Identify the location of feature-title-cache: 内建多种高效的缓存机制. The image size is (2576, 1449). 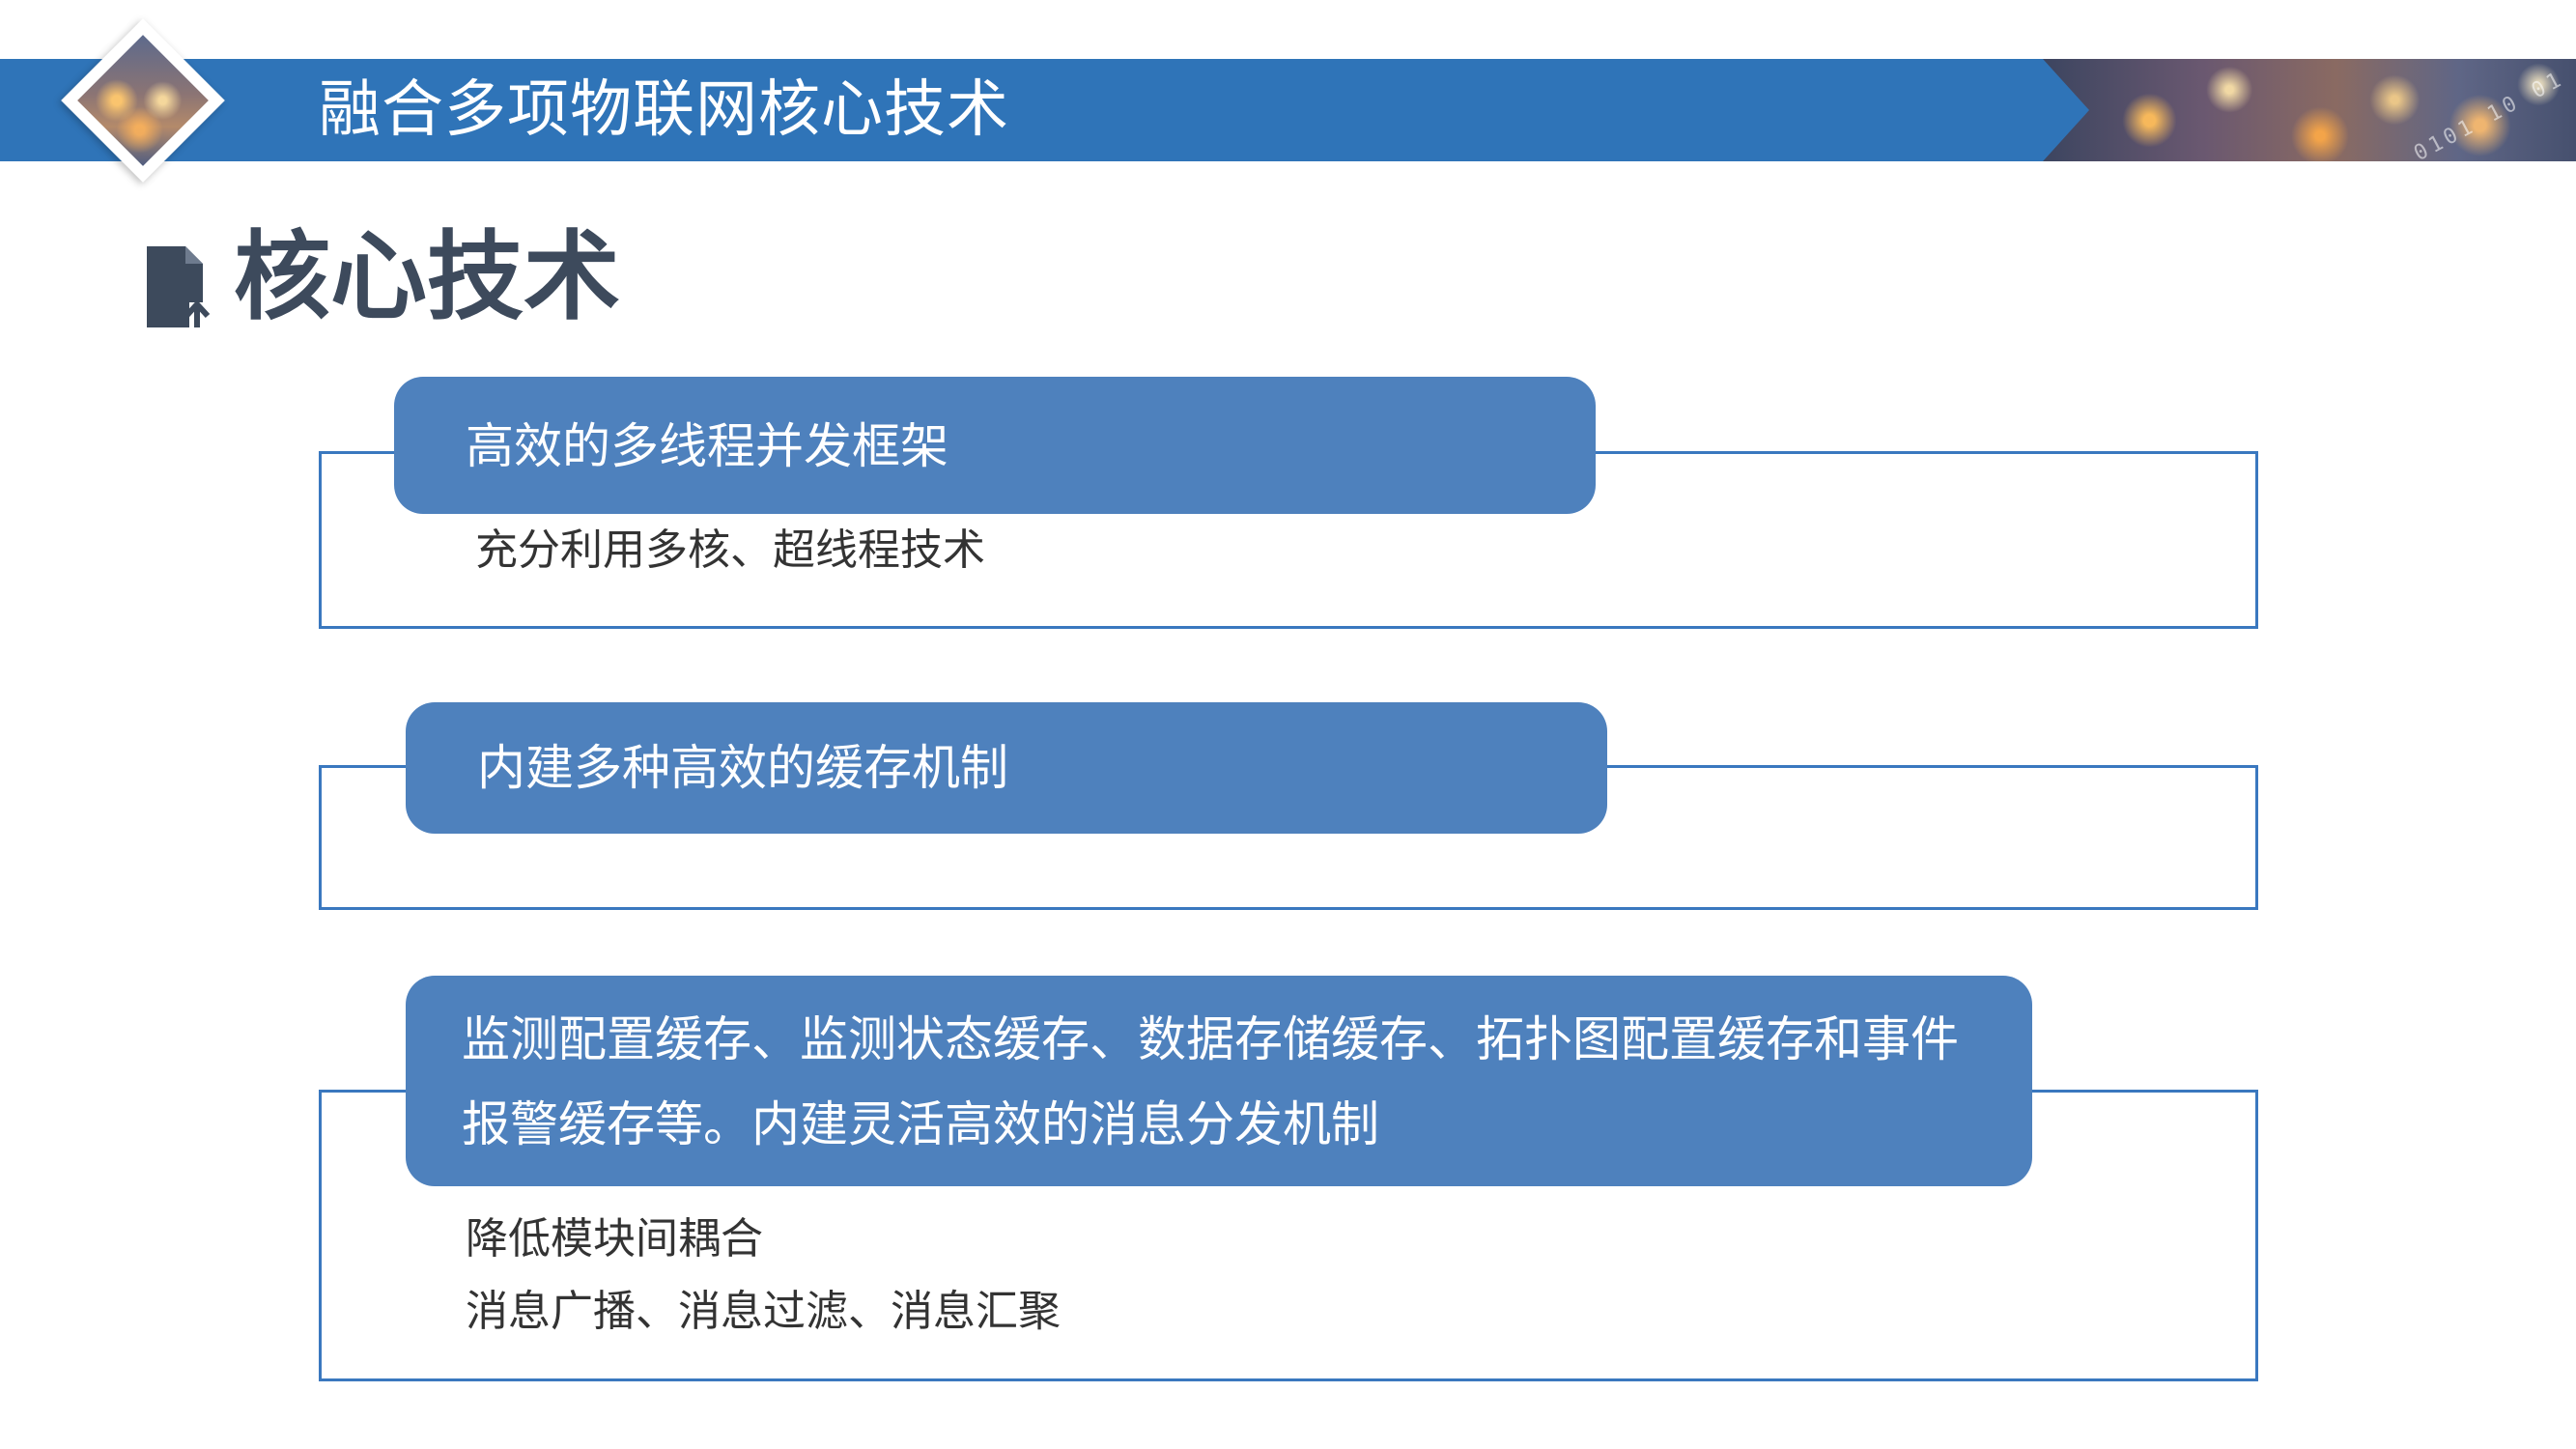
(1006, 768).